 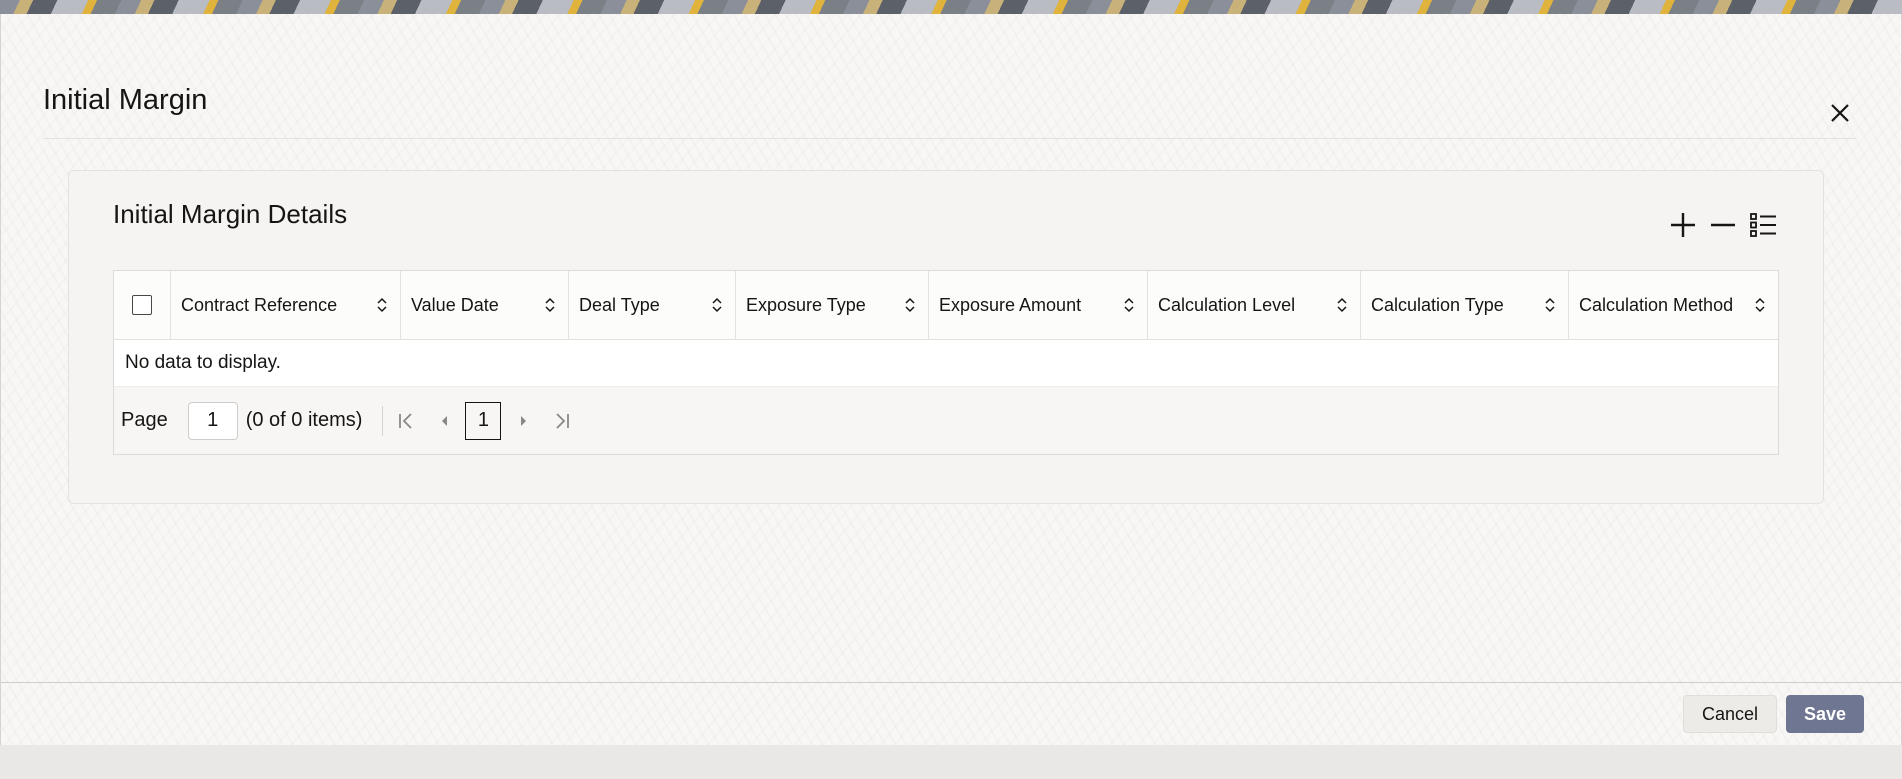 I want to click on column-header-exposure-amount: Exposure Amount, so click(x=1038, y=305).